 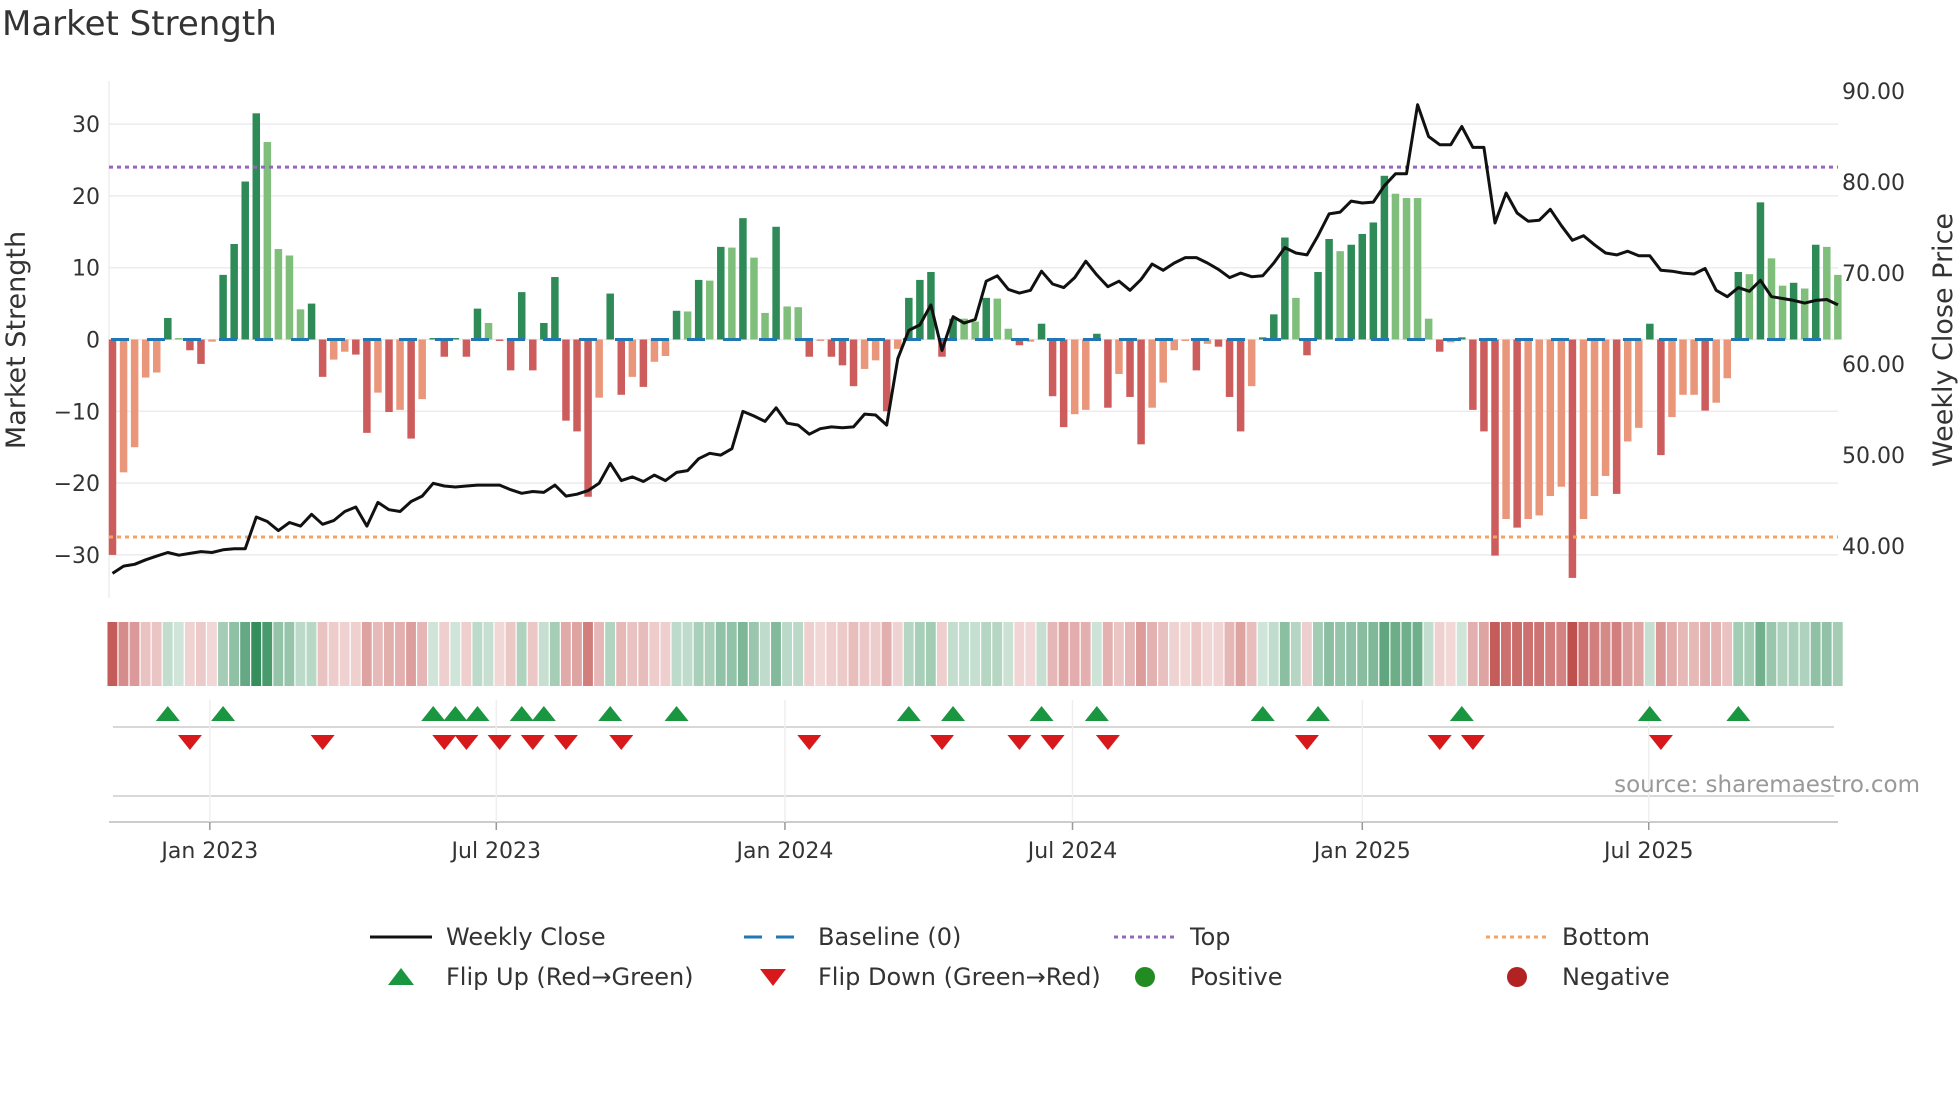 What do you see at coordinates (1648, 851) in the screenshot?
I see `x-tick-label: Jul 2025` at bounding box center [1648, 851].